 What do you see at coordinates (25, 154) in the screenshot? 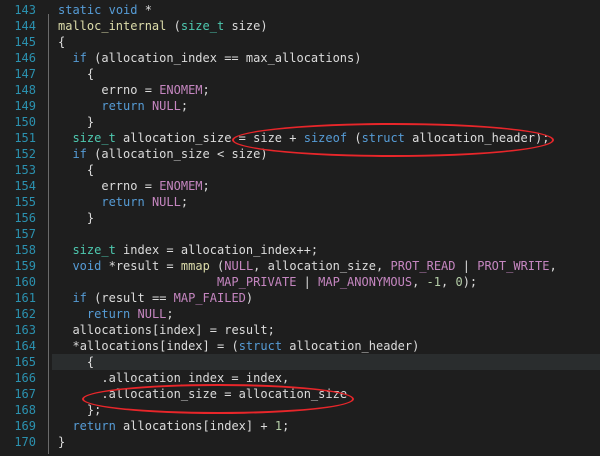
I see `line-number: 152` at bounding box center [25, 154].